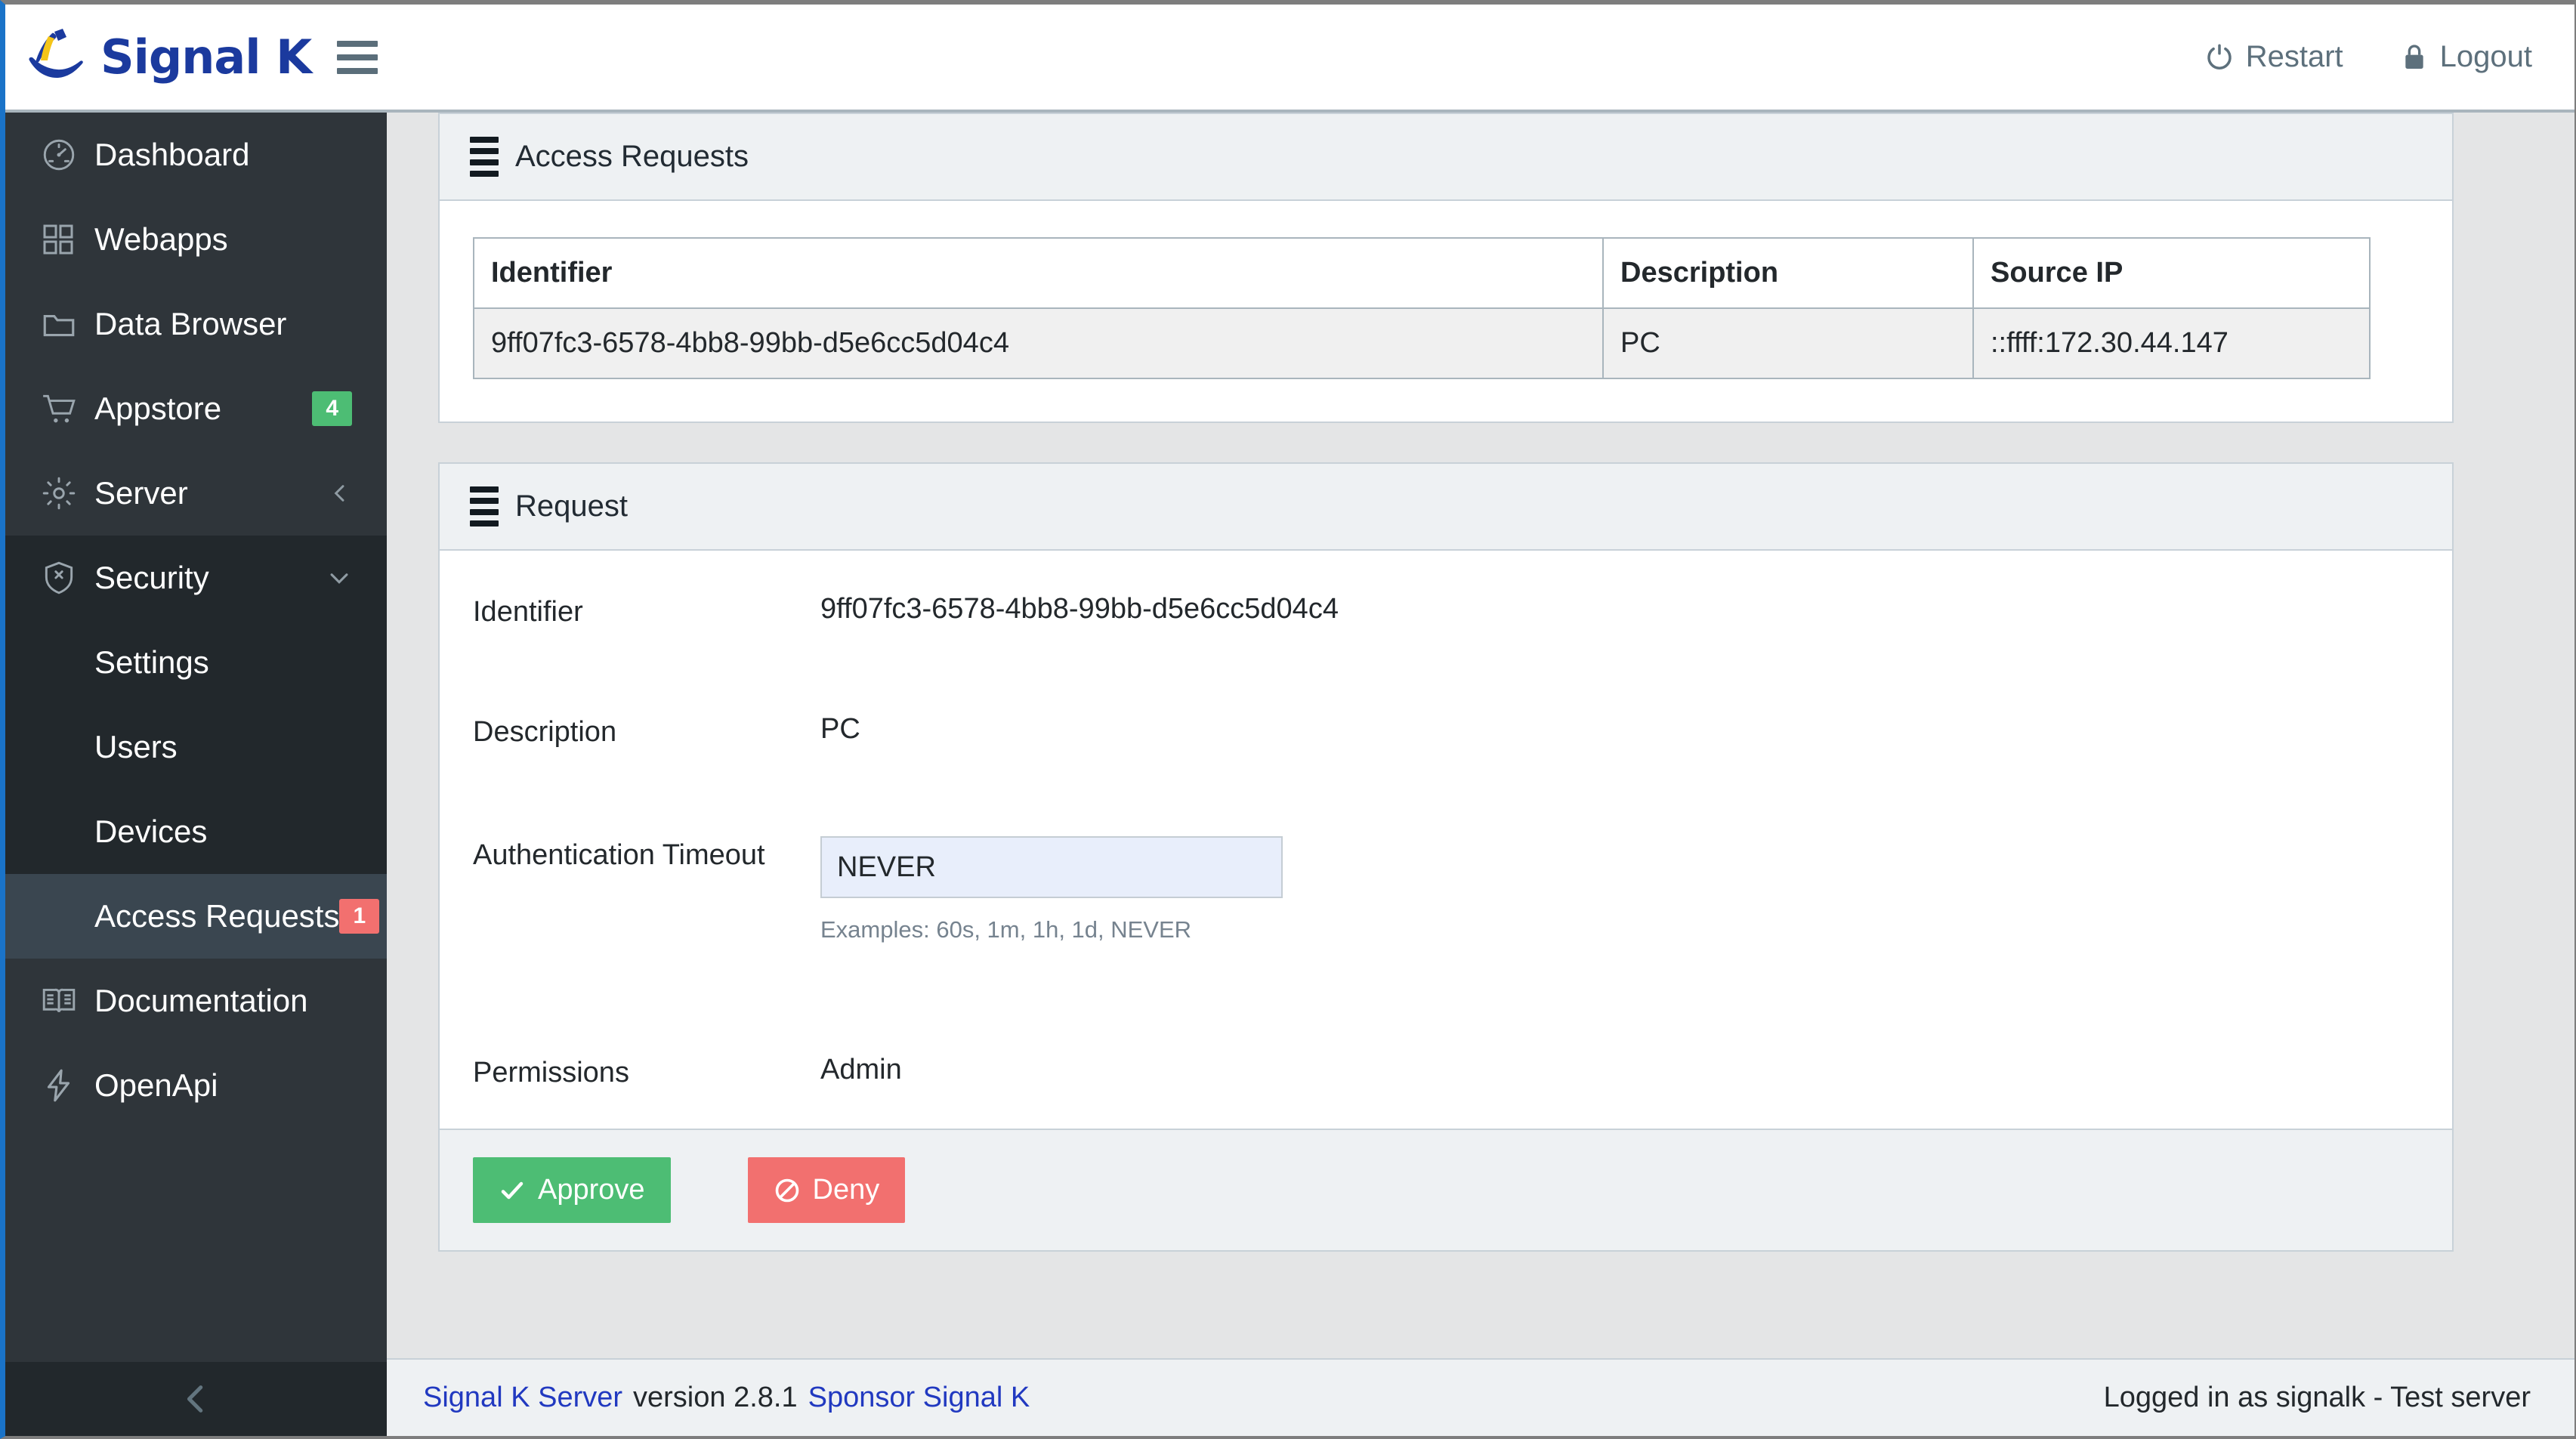  Describe the element at coordinates (161, 239) in the screenshot. I see `sidebar-item-label: Webapps` at that location.